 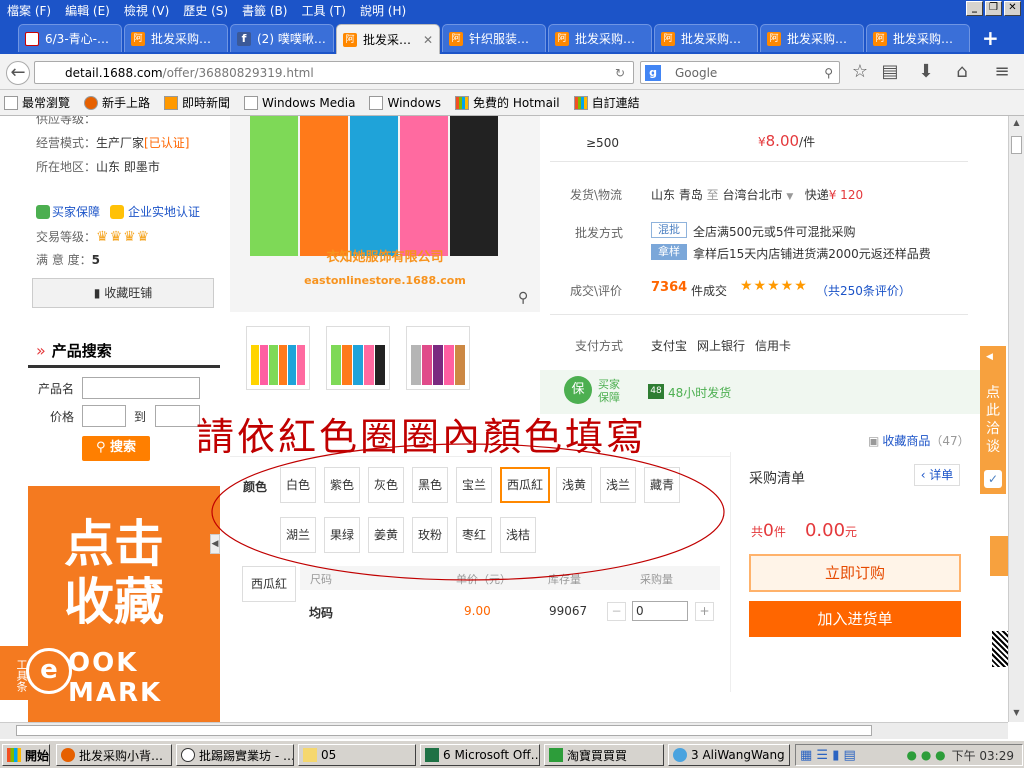 I want to click on reload-icon: ↻, so click(x=620, y=73).